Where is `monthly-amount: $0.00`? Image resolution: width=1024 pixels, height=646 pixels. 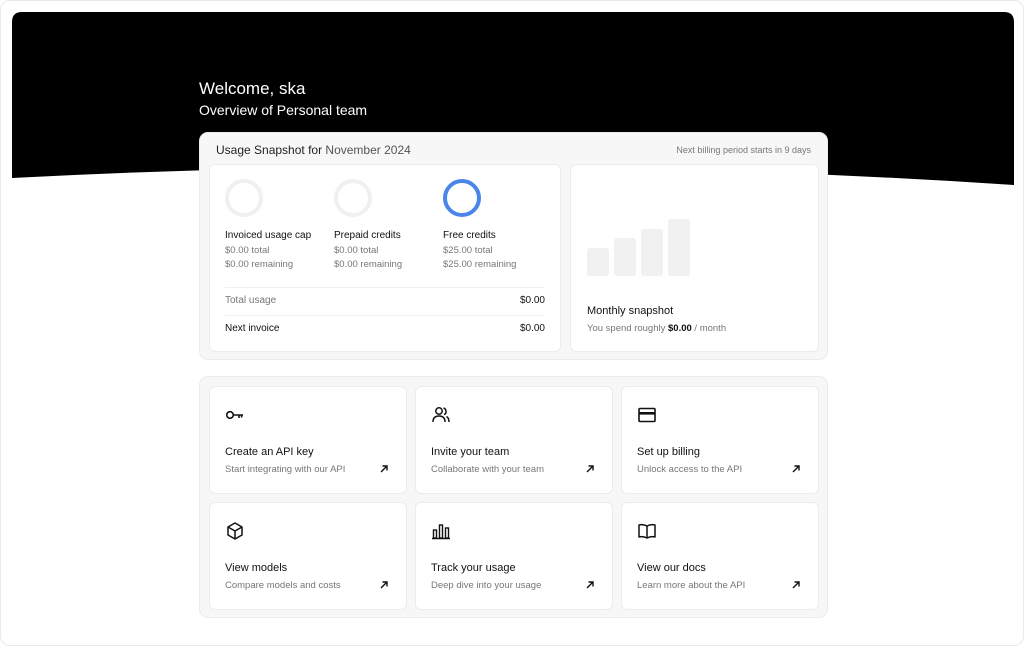
monthly-amount: $0.00 is located at coordinates (680, 328).